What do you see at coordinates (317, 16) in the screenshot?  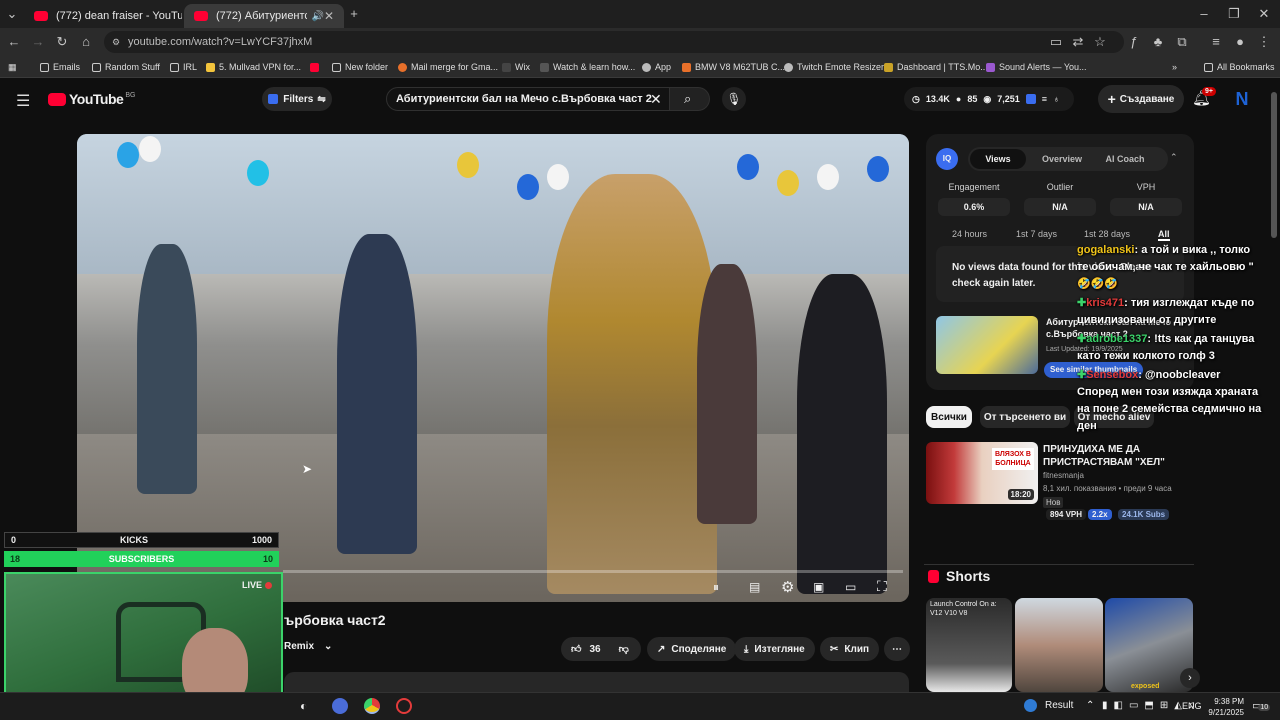 I see `speaker-icon: 🔊` at bounding box center [317, 16].